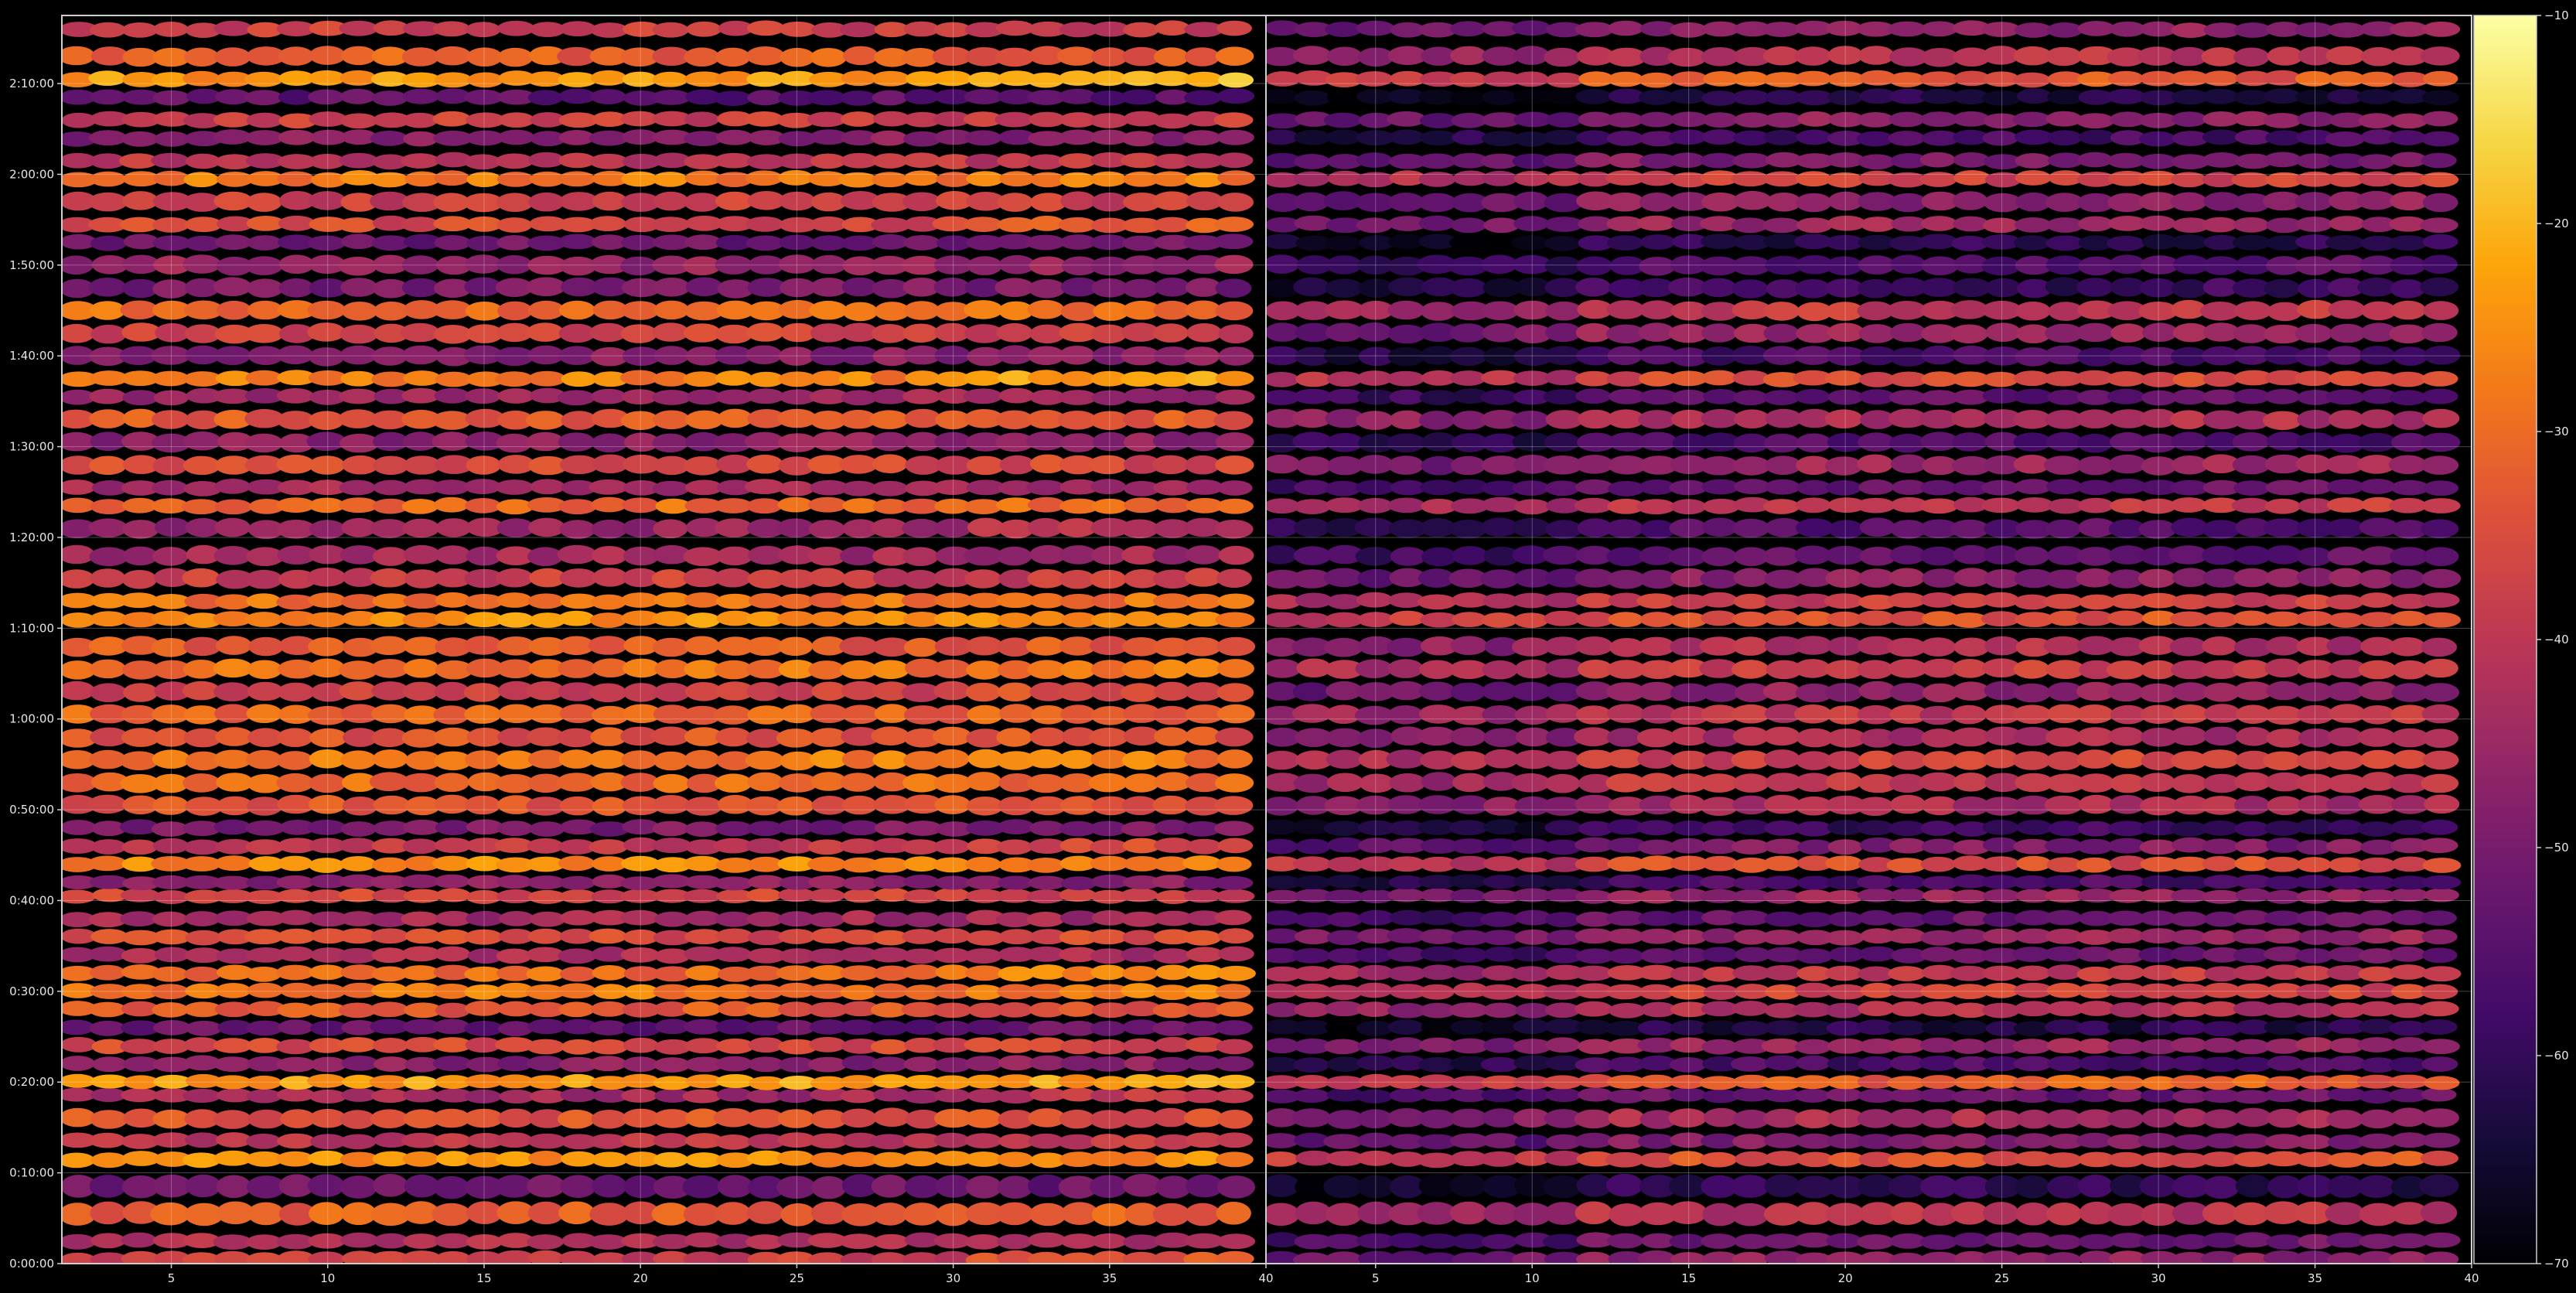 The image size is (2576, 1293). What do you see at coordinates (797, 1278) in the screenshot?
I see `x-tick-label: 25` at bounding box center [797, 1278].